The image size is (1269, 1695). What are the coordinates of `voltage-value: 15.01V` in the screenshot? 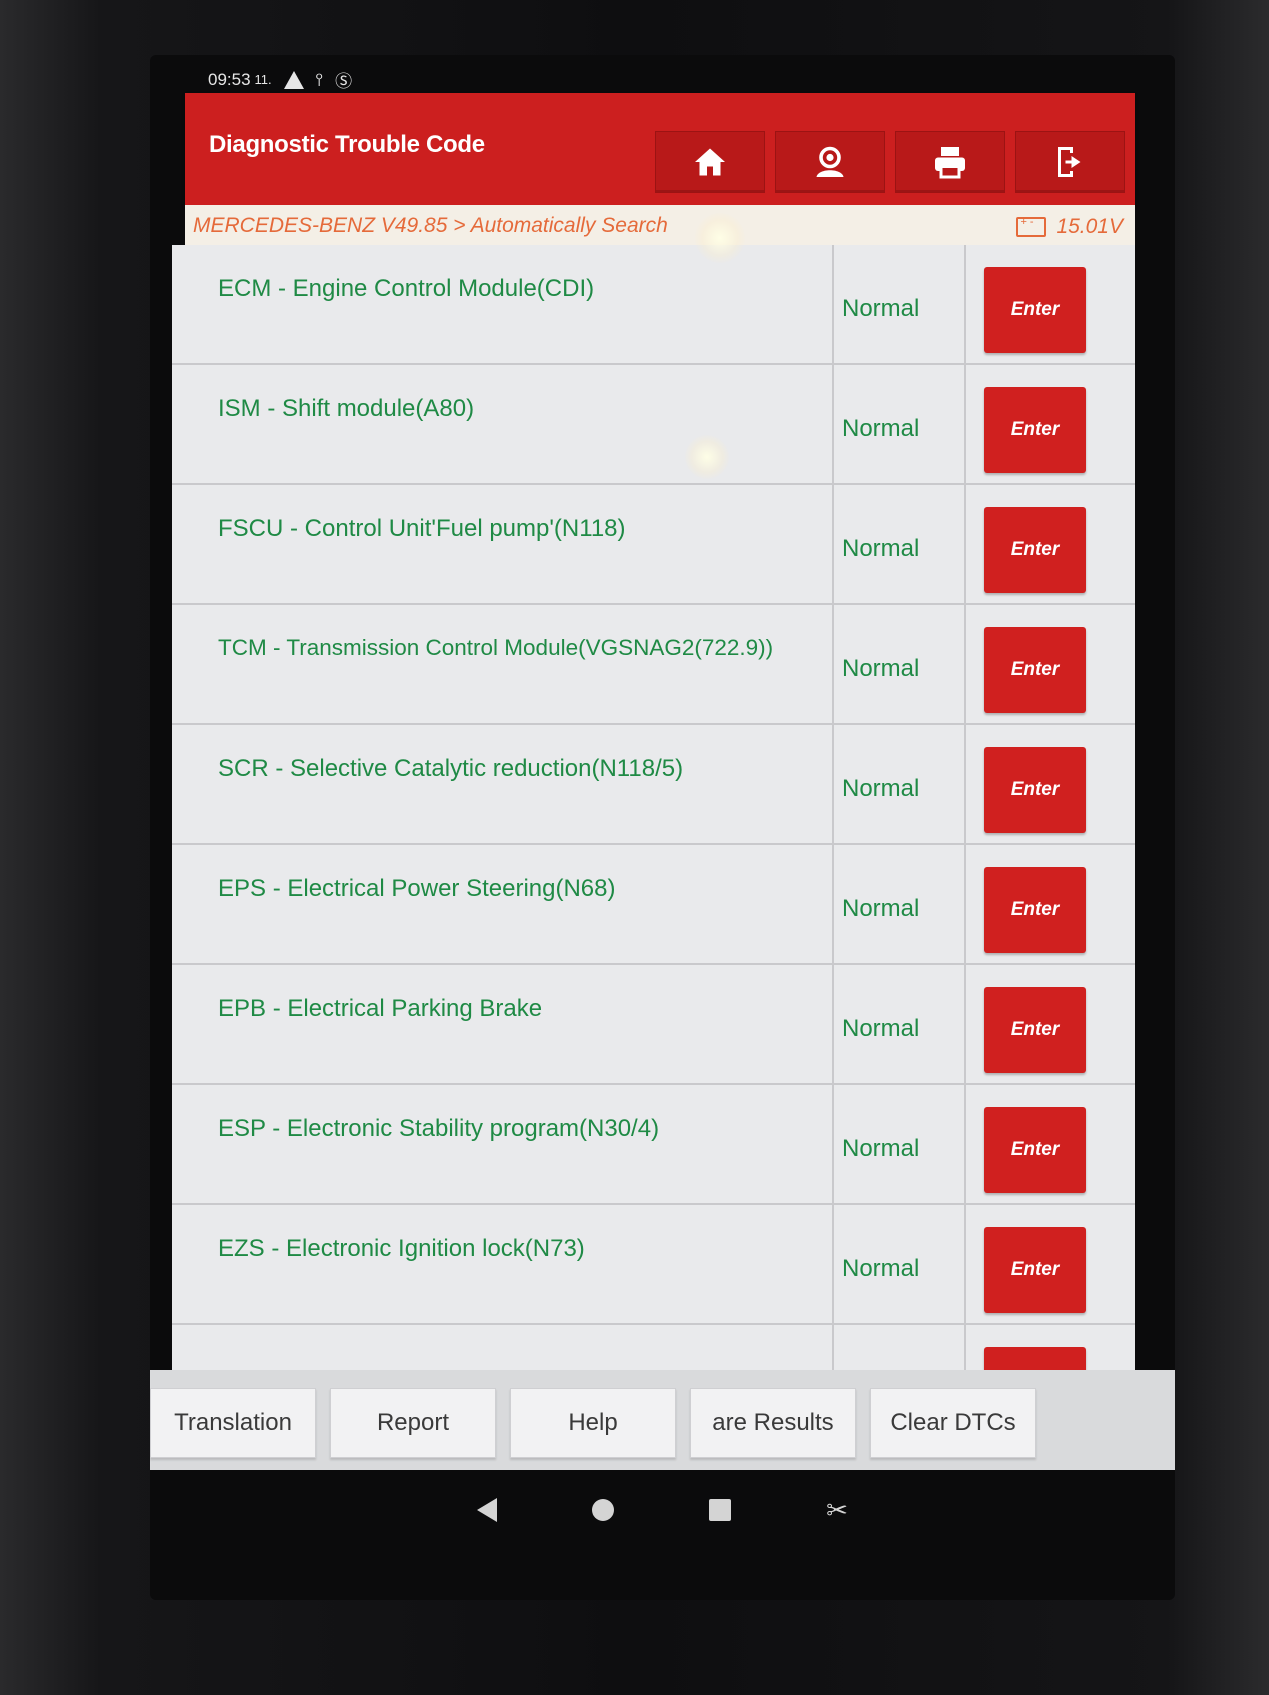 It's located at (1089, 226).